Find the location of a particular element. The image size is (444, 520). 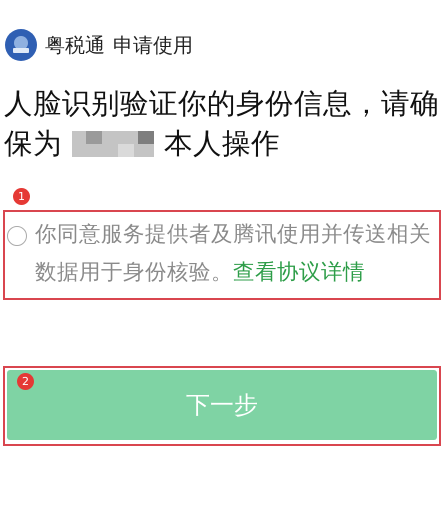

consent-radio is located at coordinates (17, 236).